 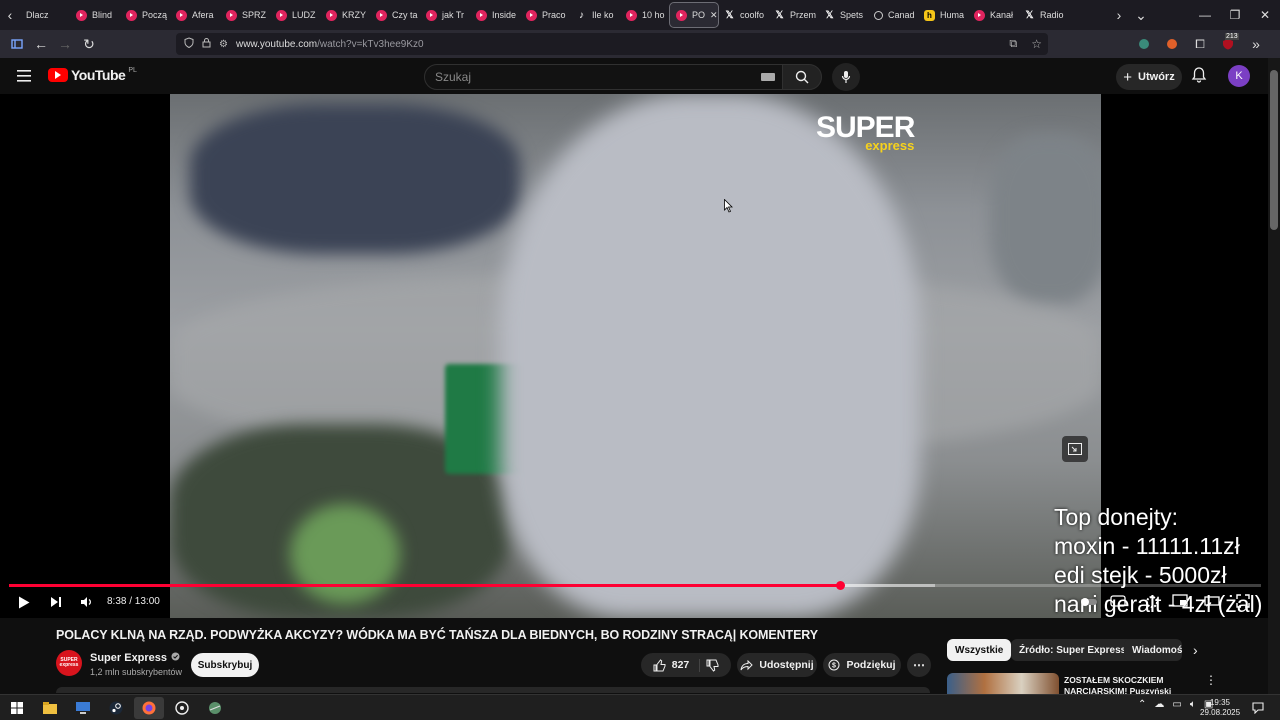 I want to click on extension-ublock-icon: 213, so click(x=1228, y=44).